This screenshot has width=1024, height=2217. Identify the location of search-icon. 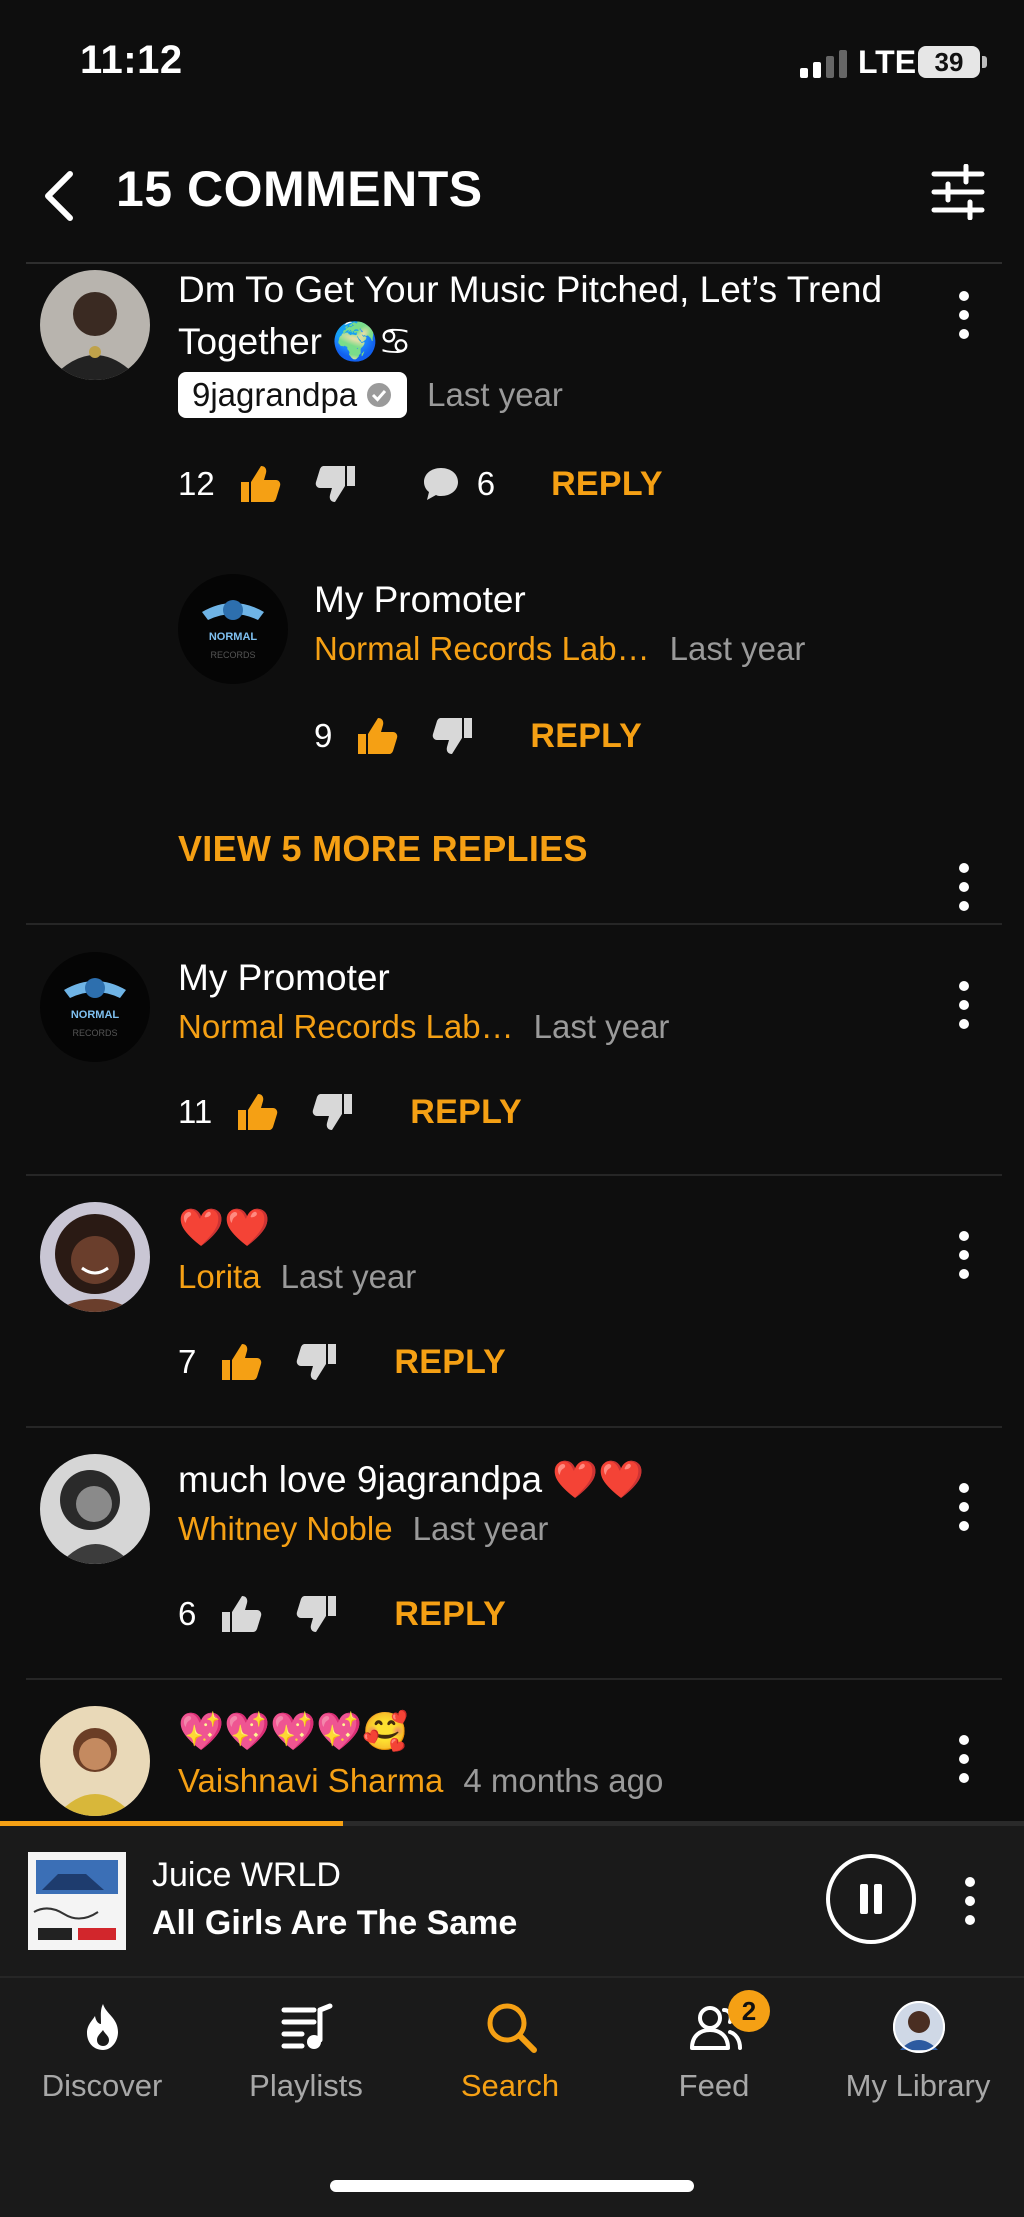
(512, 2028).